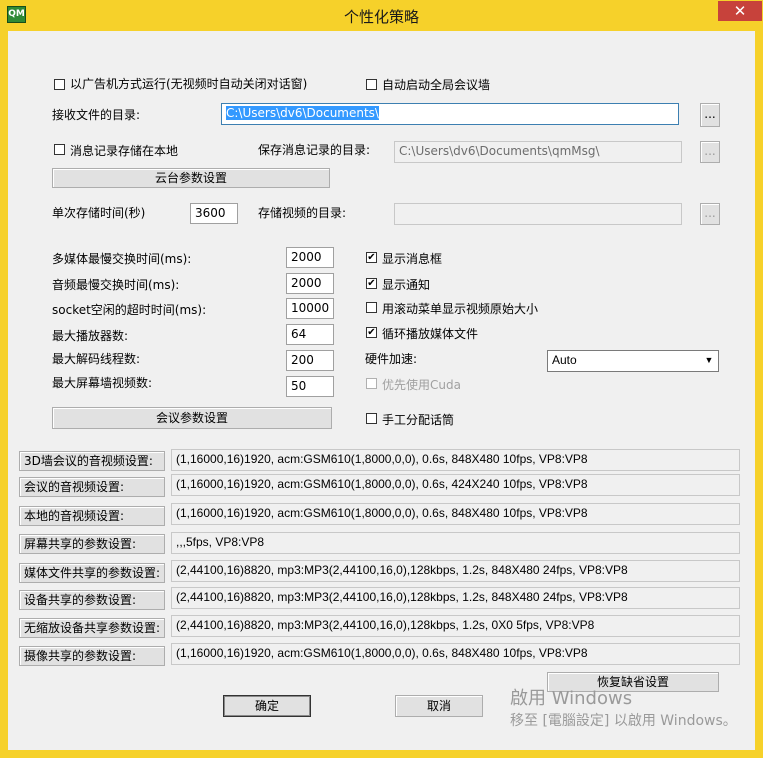 The image size is (763, 758). What do you see at coordinates (59, 84) in the screenshot?
I see `ad-mode-checkbox` at bounding box center [59, 84].